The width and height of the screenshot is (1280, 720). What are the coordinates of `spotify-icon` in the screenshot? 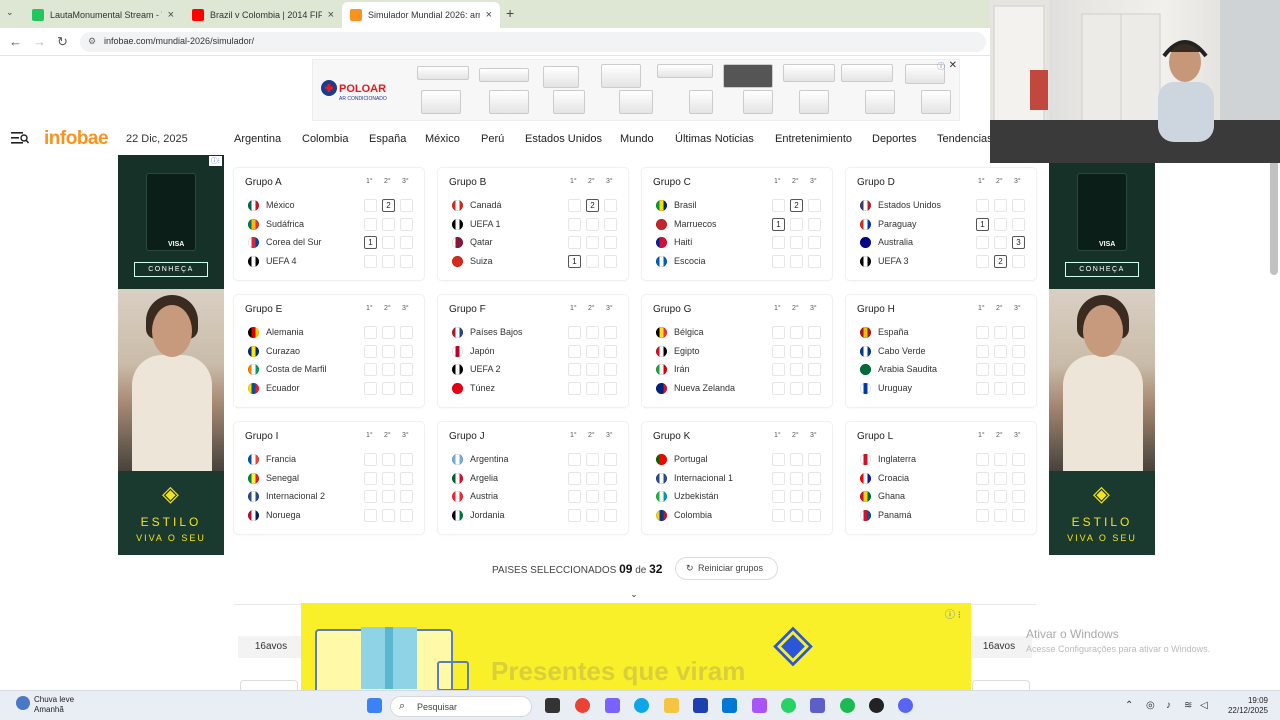 It's located at (847, 705).